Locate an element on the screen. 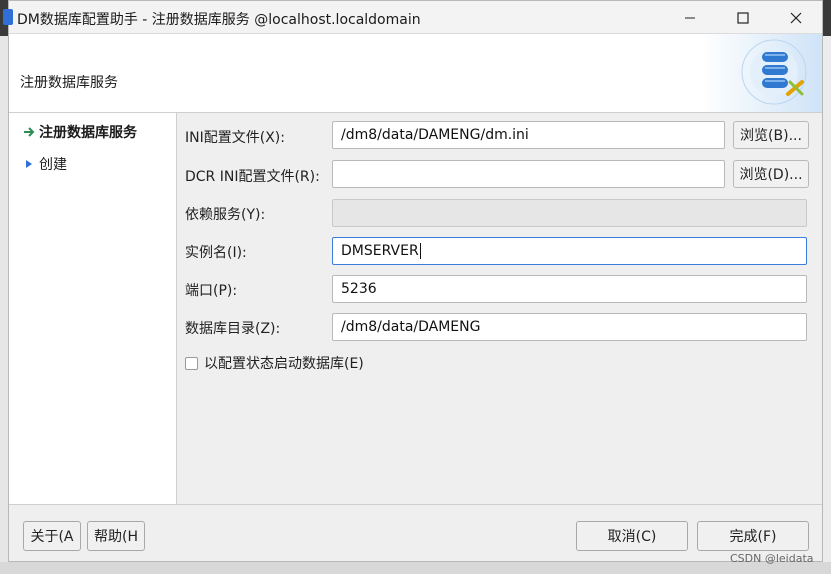 The height and width of the screenshot is (574, 831). db-directory-input: /dm8/data/DAMENG is located at coordinates (569, 327).